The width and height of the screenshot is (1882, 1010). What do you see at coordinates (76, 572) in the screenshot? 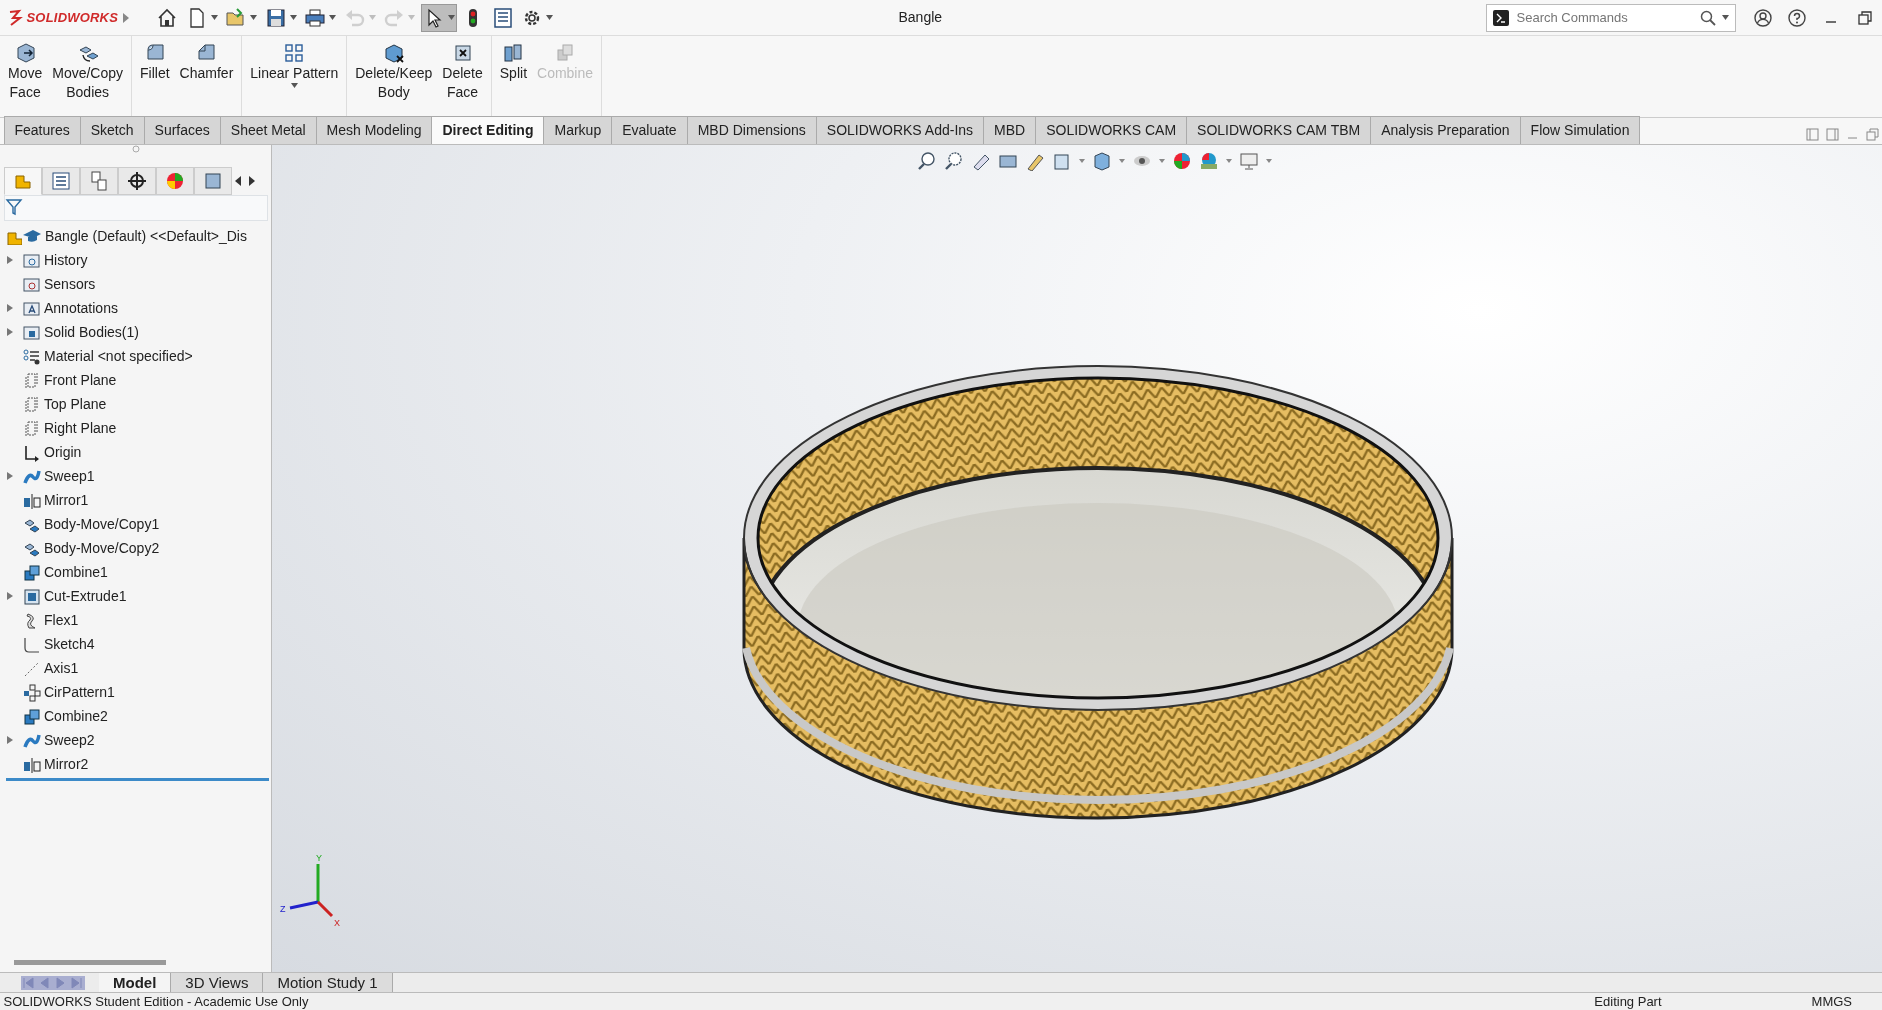
I see `tree-item-label: Combine1` at bounding box center [76, 572].